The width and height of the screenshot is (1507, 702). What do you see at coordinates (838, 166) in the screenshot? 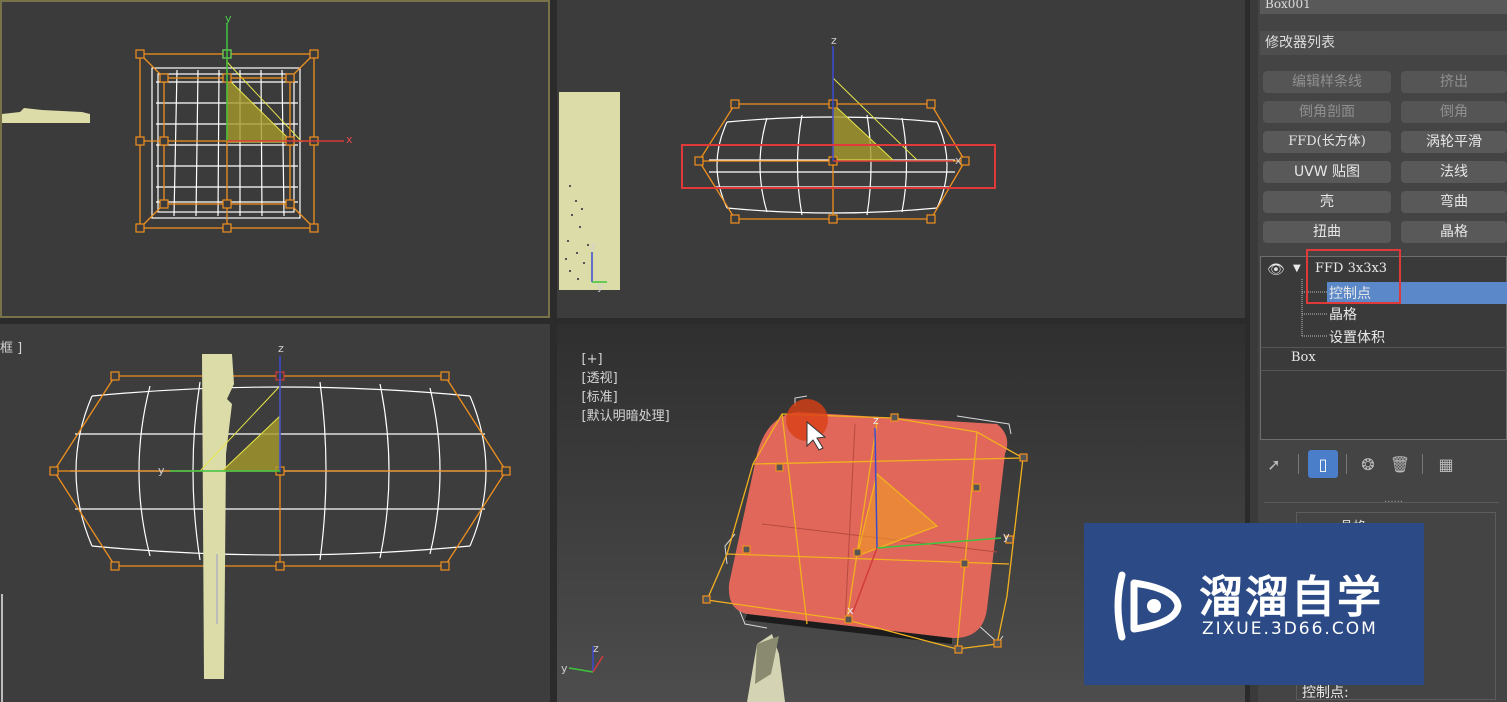
I see `lattice-row-highlight` at bounding box center [838, 166].